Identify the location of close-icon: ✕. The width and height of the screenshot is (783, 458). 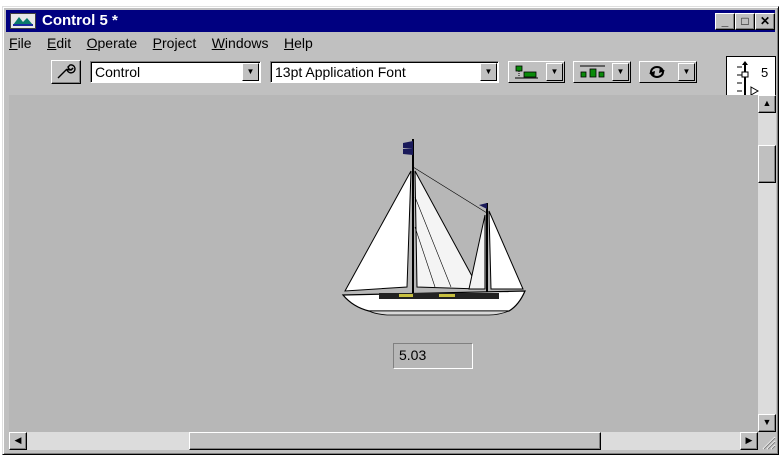
(765, 21).